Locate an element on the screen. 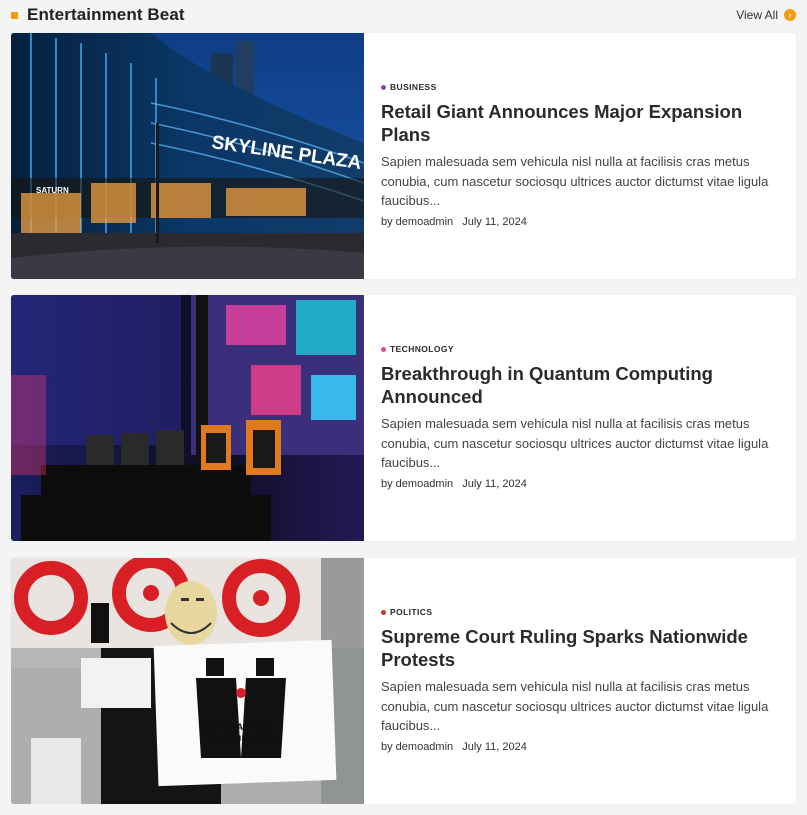 The width and height of the screenshot is (807, 815). view-all-label: View All is located at coordinates (757, 15).